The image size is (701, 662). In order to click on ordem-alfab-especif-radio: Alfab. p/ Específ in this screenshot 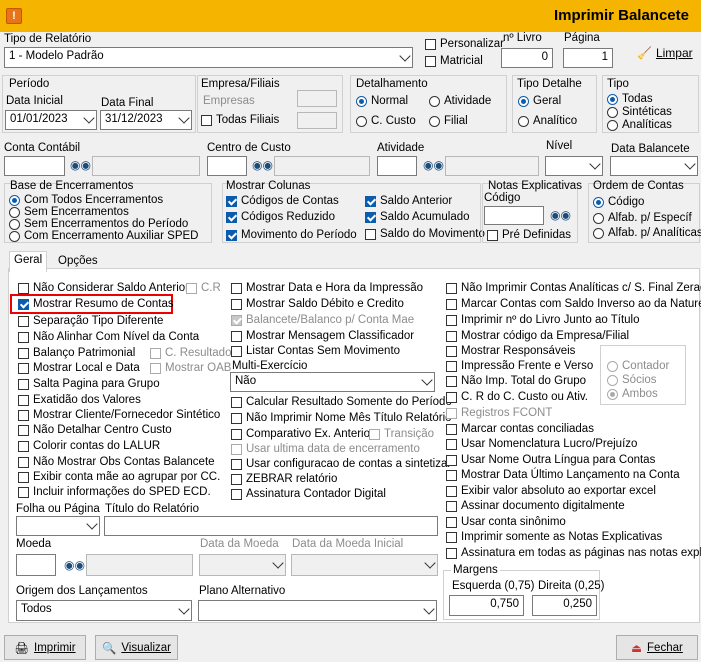, I will do `click(642, 218)`.